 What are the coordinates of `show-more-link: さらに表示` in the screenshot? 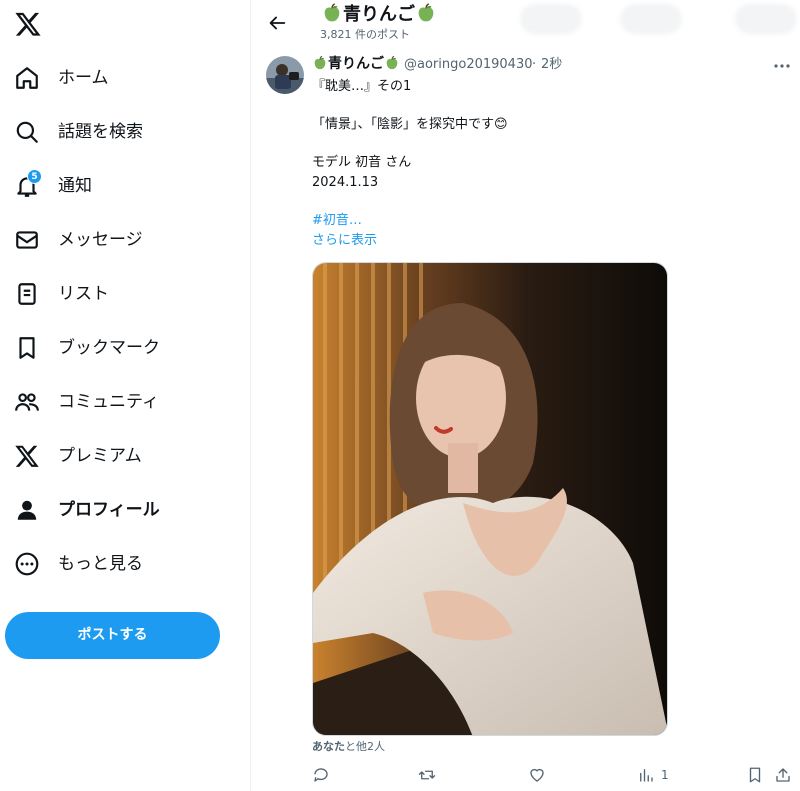 It's located at (344, 241).